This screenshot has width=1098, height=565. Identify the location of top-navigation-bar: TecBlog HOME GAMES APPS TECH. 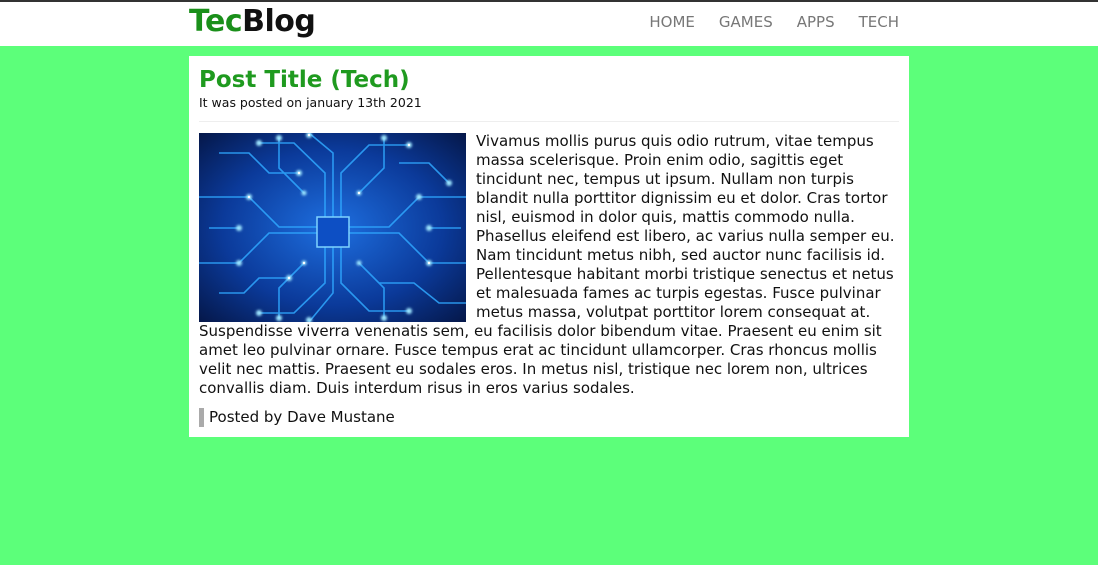
(549, 23).